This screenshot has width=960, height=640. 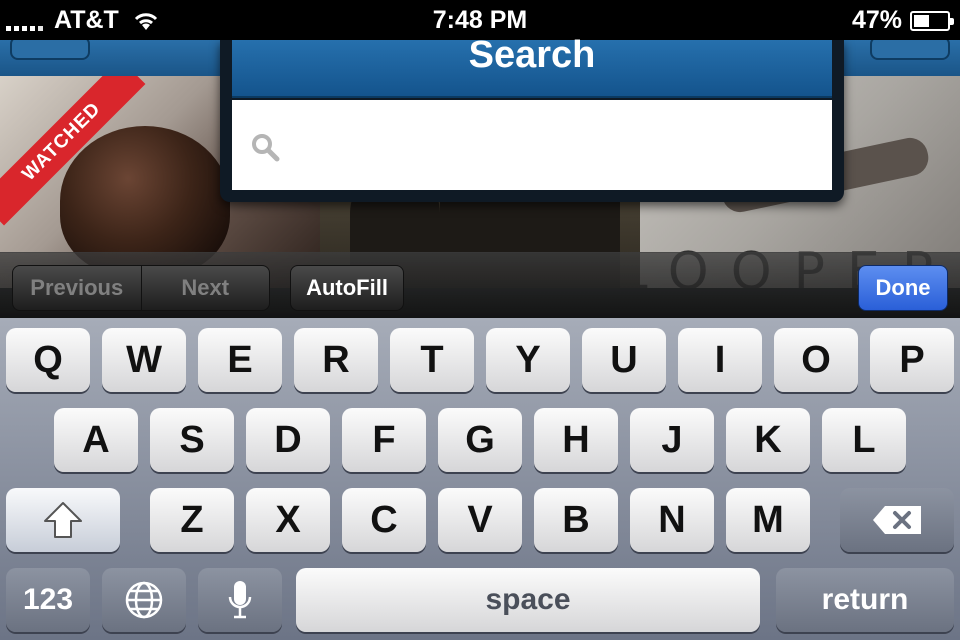 What do you see at coordinates (347, 288) in the screenshot?
I see `autofill-button: AutoFill` at bounding box center [347, 288].